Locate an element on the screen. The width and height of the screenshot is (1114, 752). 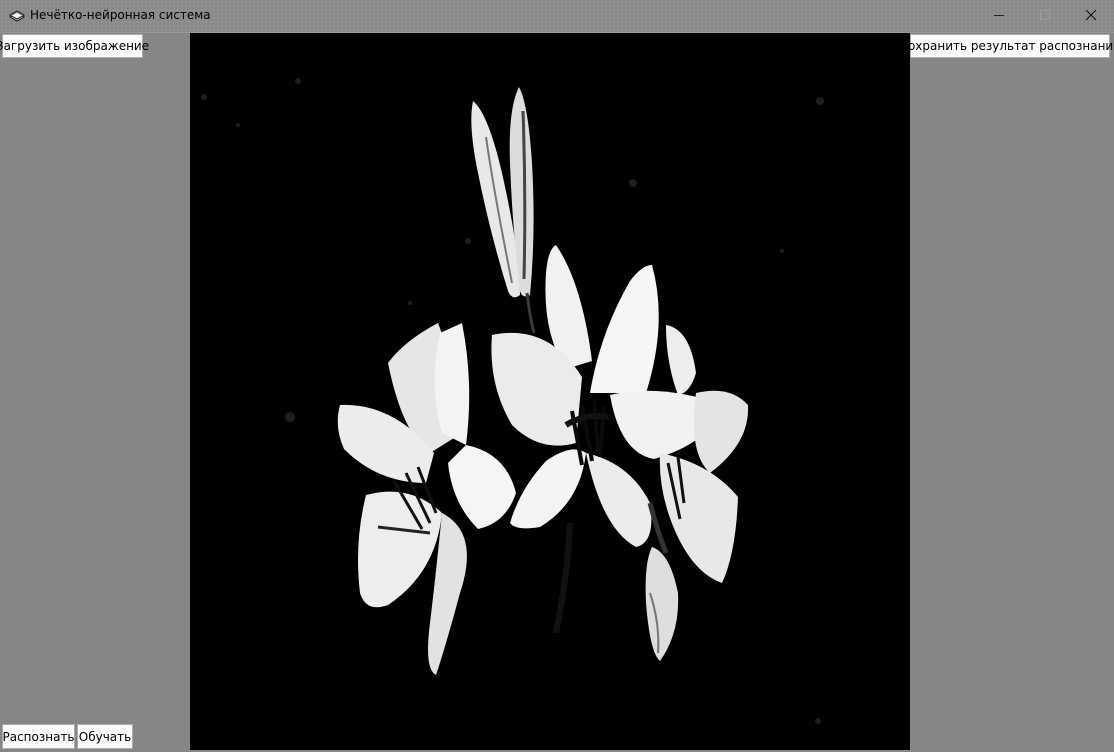
minimize-button is located at coordinates (999, 15).